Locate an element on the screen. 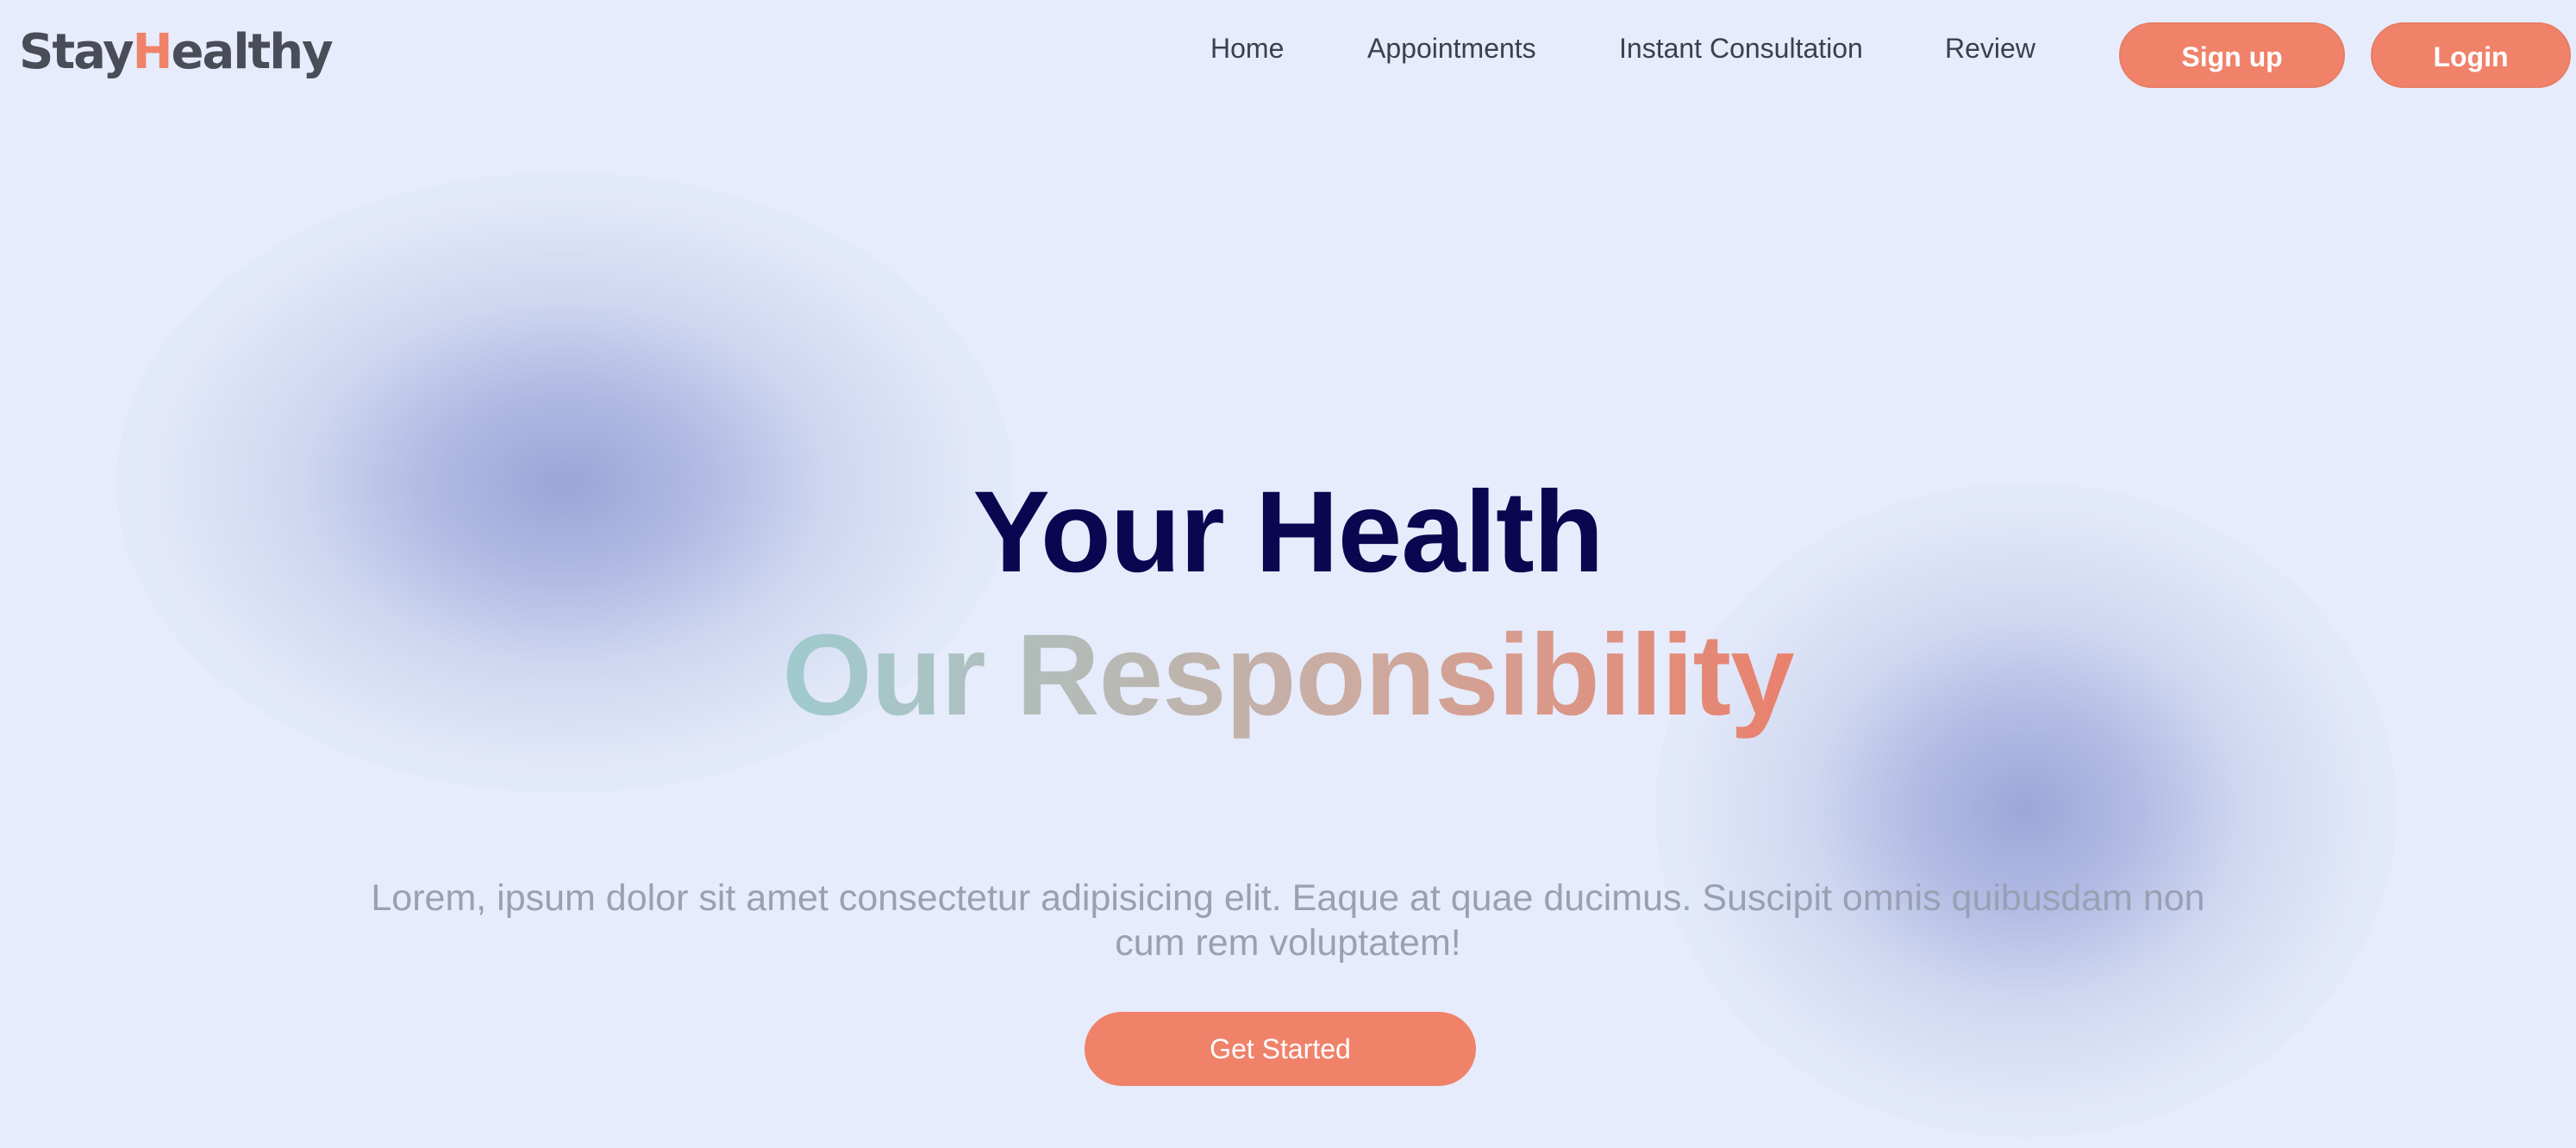 This screenshot has width=2576, height=1148. hero-subtitle-wrapper: Our Responsibility is located at coordinates (1288, 676).